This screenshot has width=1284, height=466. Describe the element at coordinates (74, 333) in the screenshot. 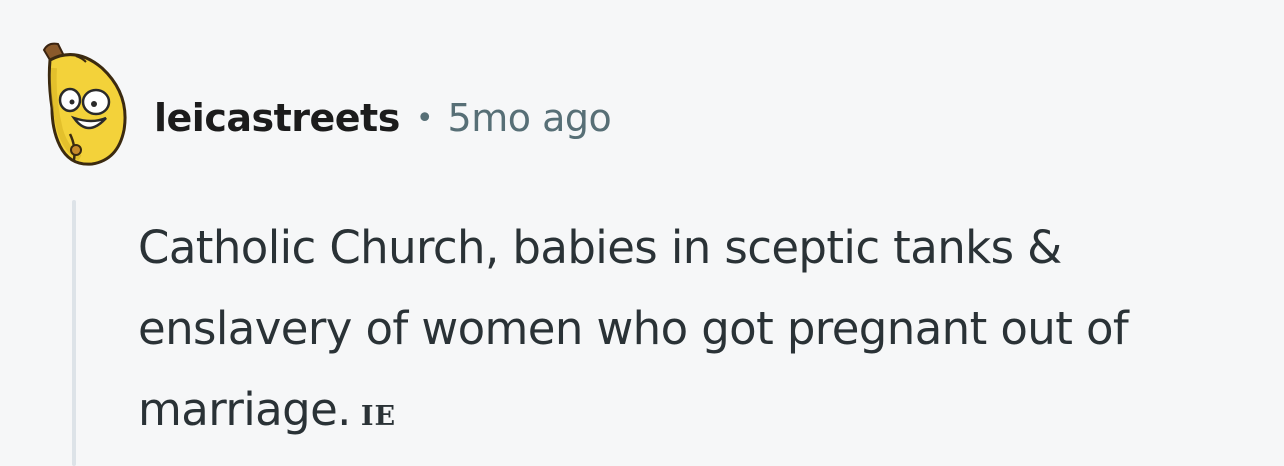

I see `thread-line` at that location.